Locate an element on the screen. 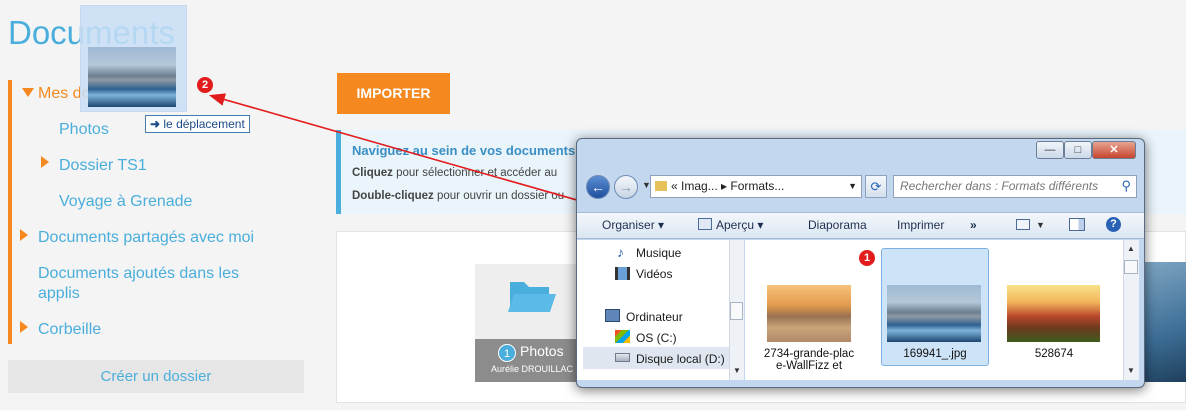 Image resolution: width=1186 pixels, height=410 pixels. help-icon: ? is located at coordinates (1113, 224).